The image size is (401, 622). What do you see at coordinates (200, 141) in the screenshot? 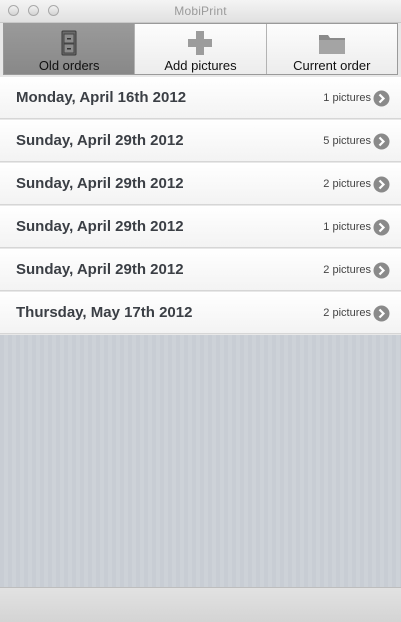
I see `order-row: Sunday, April 29th 2012 5 pictures` at bounding box center [200, 141].